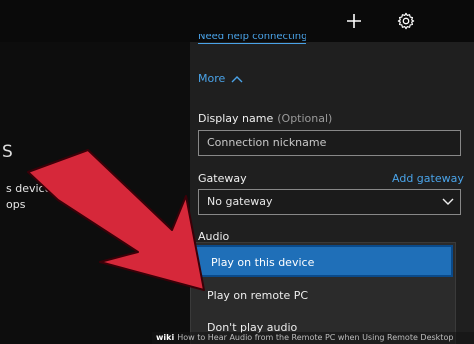 The height and width of the screenshot is (344, 474). What do you see at coordinates (222, 178) in the screenshot?
I see `gateway-label: Gateway` at bounding box center [222, 178].